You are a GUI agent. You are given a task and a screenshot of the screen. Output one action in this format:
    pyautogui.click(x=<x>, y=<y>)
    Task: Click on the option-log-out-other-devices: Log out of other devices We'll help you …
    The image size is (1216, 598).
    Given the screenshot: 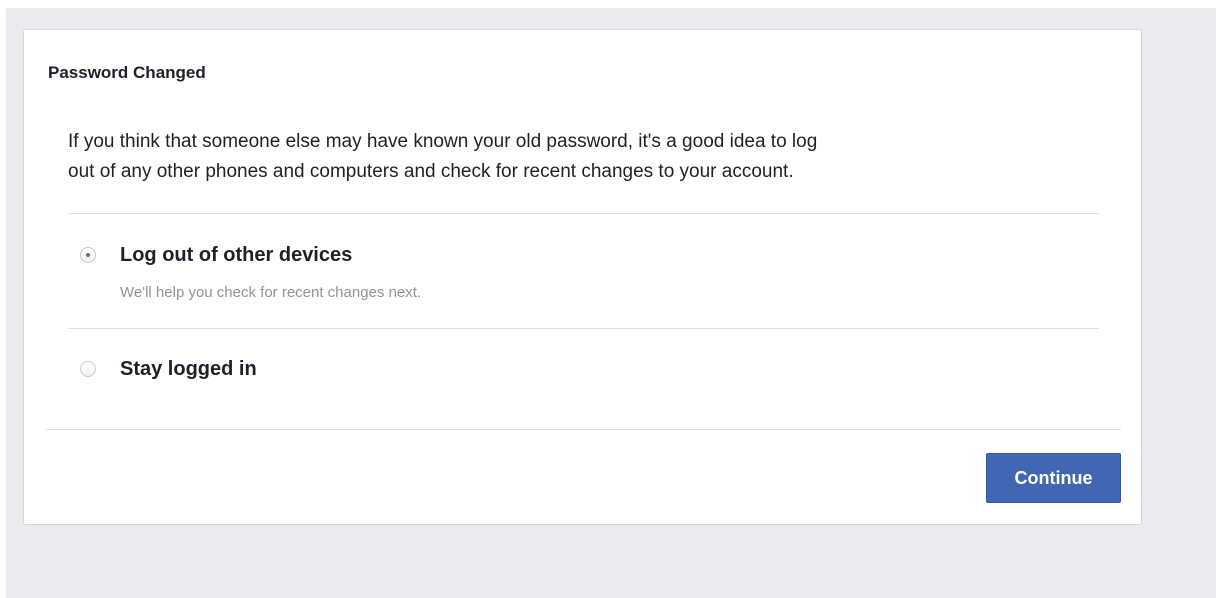 What is the action you would take?
    pyautogui.click(x=580, y=275)
    